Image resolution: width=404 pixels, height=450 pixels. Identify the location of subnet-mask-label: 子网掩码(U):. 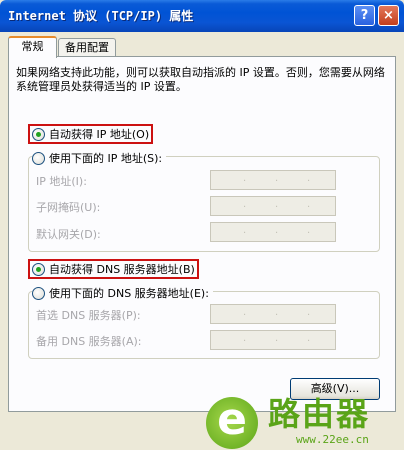
(68, 207).